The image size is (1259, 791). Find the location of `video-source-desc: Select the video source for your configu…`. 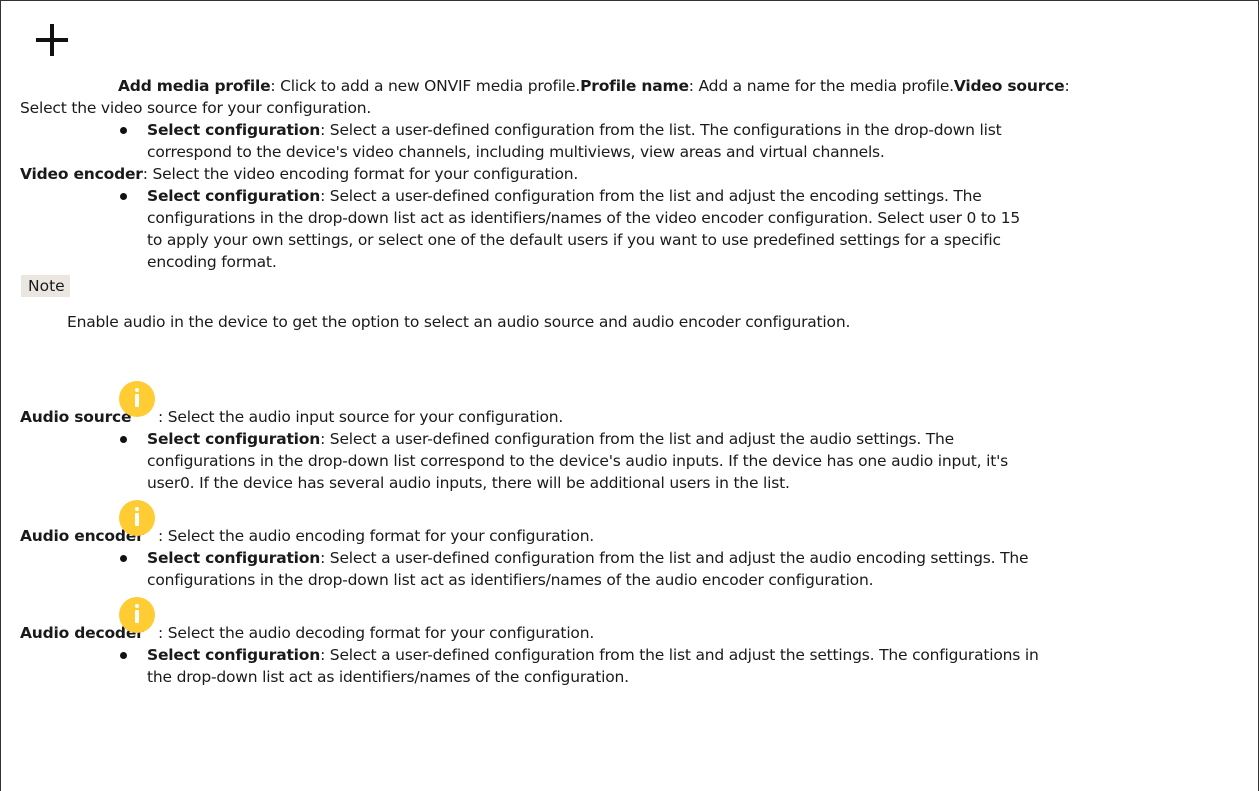

video-source-desc: Select the video source for your configu… is located at coordinates (196, 108).